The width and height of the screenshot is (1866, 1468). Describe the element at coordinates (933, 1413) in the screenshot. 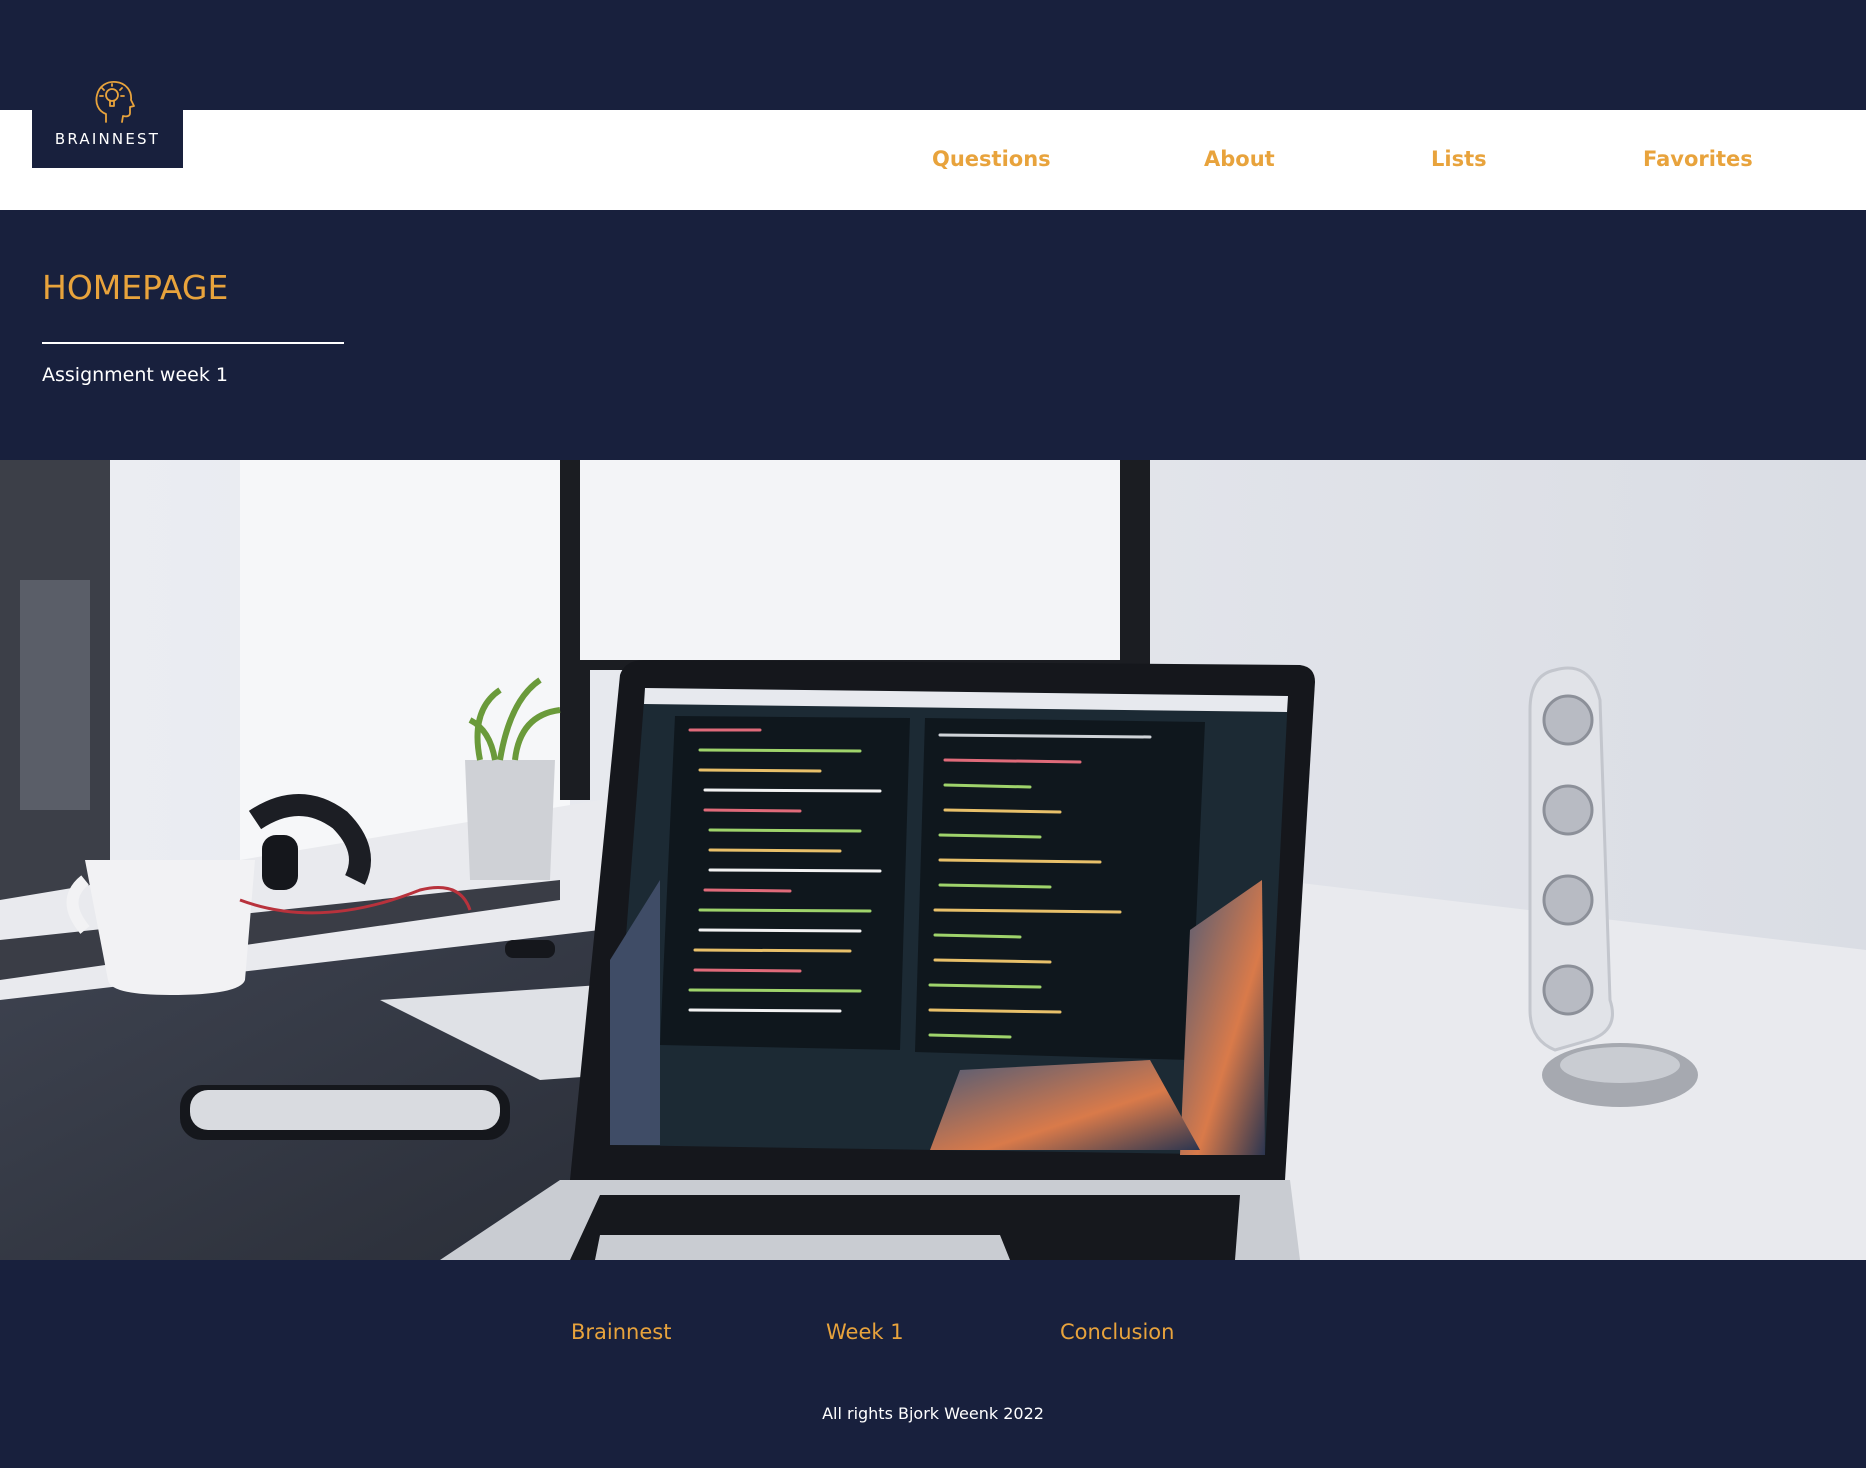

I see `copyright-text: All rights Bjork Weenk 2022` at that location.